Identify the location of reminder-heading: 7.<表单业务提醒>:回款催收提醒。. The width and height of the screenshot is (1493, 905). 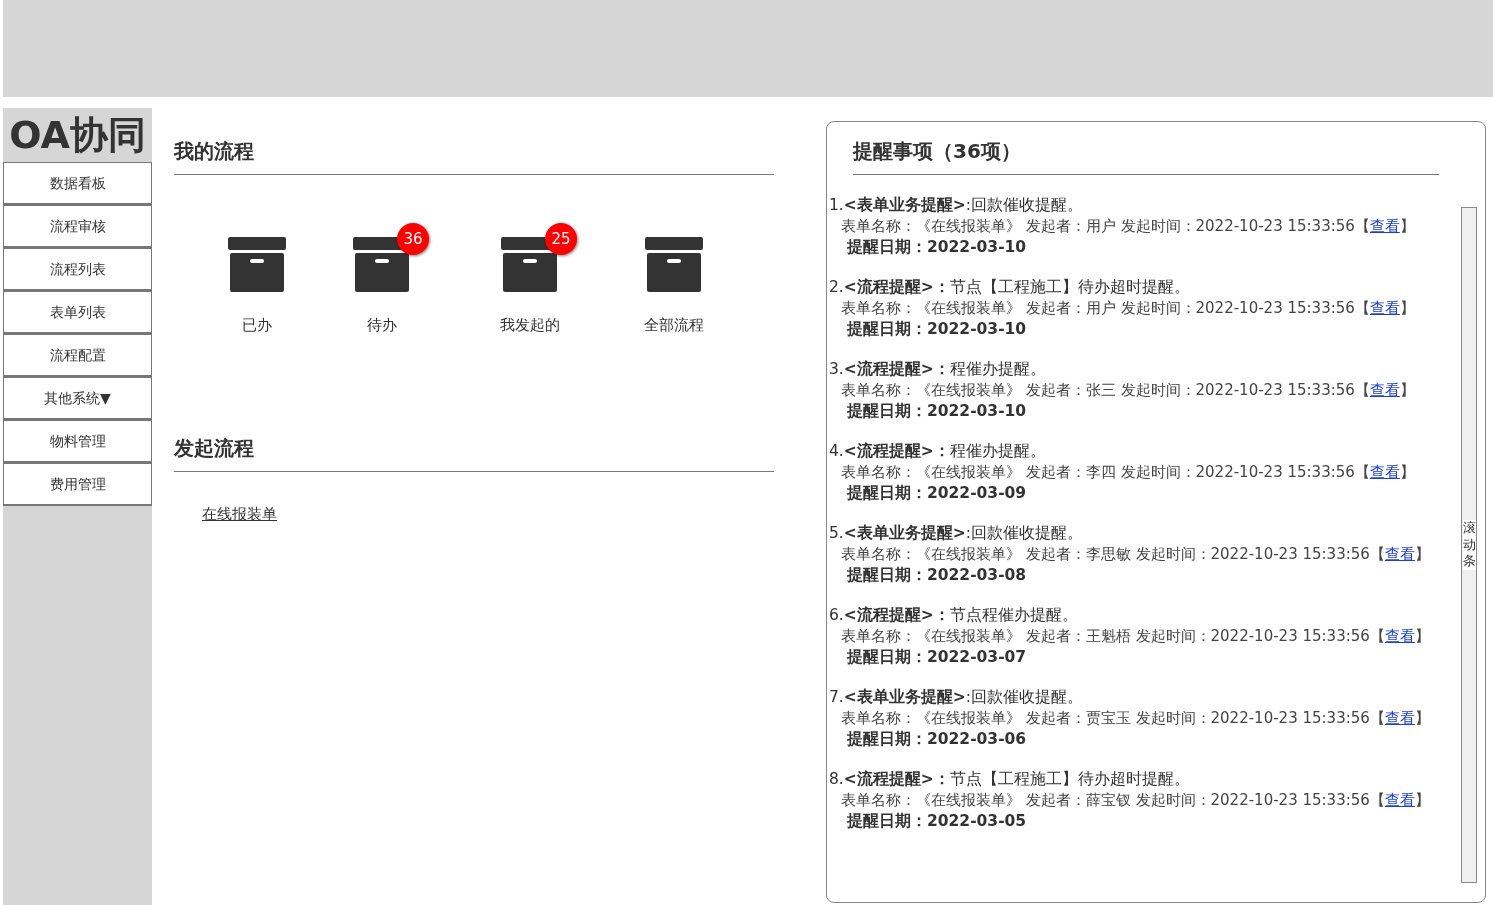
(956, 697).